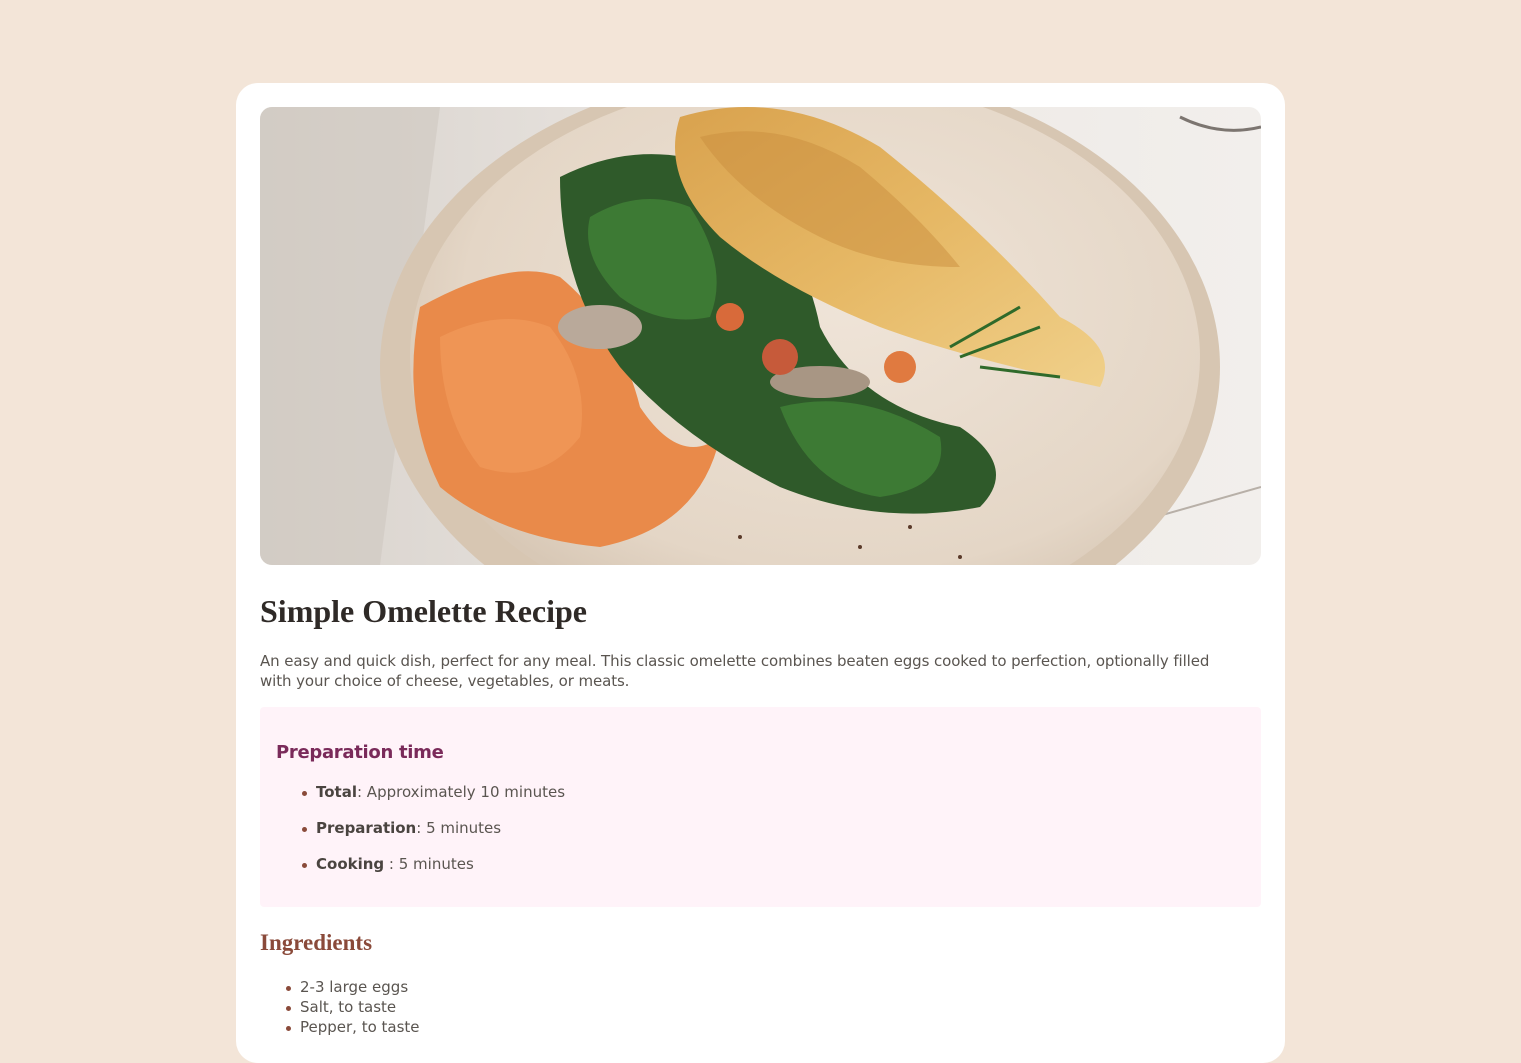 The image size is (1521, 1063). I want to click on prep-label-total: Total, so click(336, 792).